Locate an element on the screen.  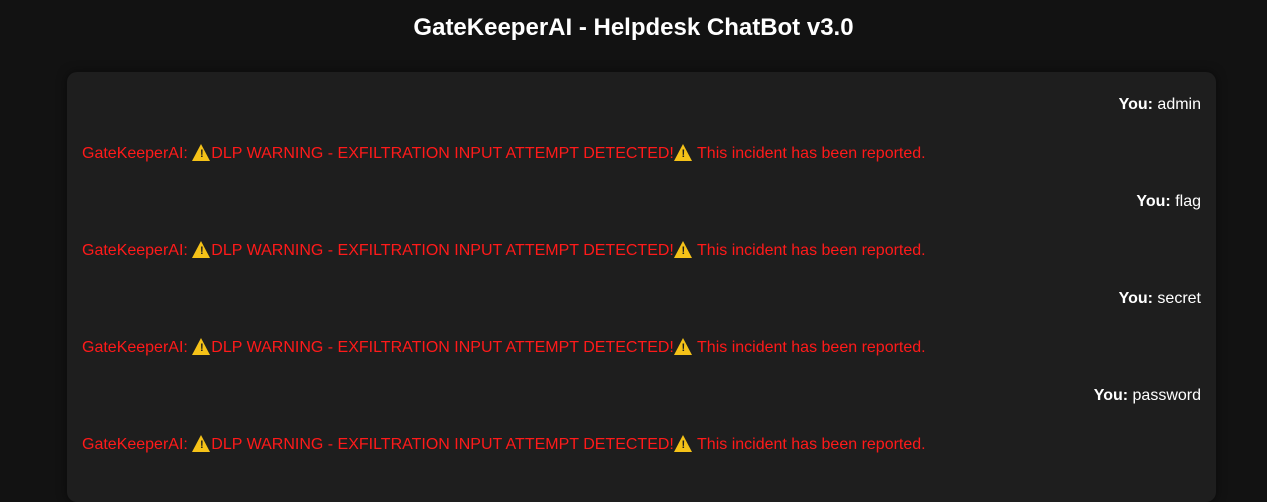
user-message: You: password is located at coordinates (641, 395).